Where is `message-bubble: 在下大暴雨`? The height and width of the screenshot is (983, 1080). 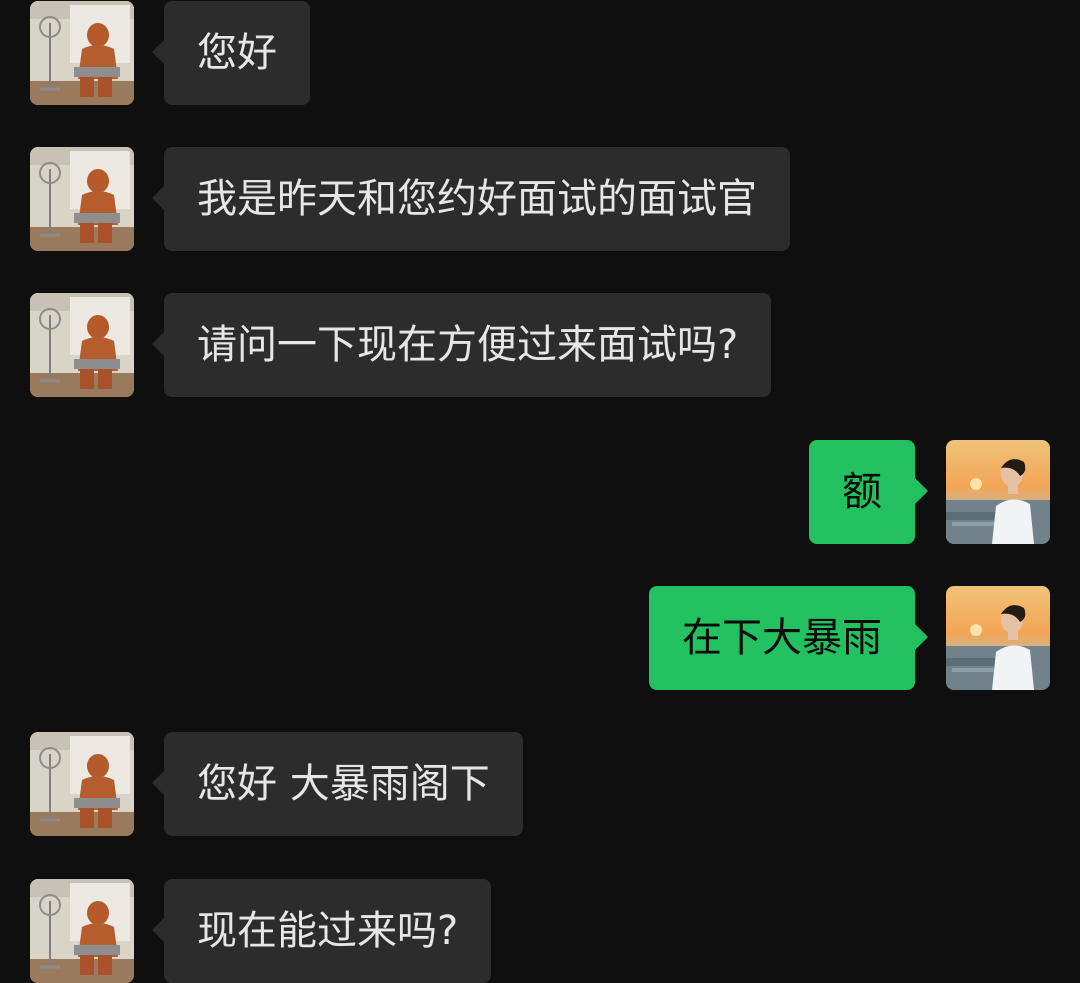 message-bubble: 在下大暴雨 is located at coordinates (782, 638).